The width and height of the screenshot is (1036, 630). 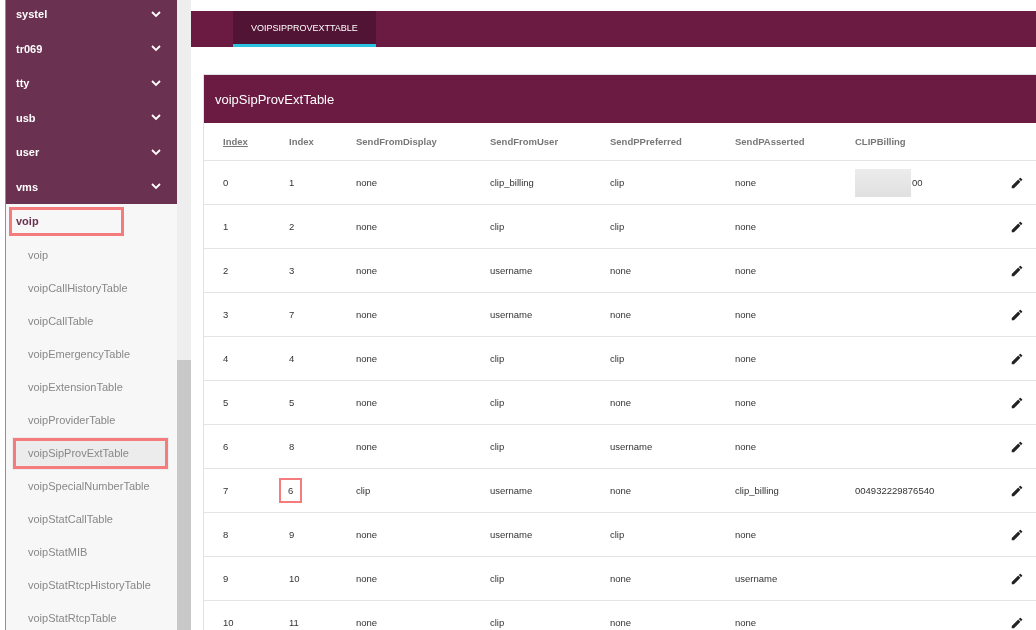 I want to click on sidebar-group: systel, so click(x=91, y=16).